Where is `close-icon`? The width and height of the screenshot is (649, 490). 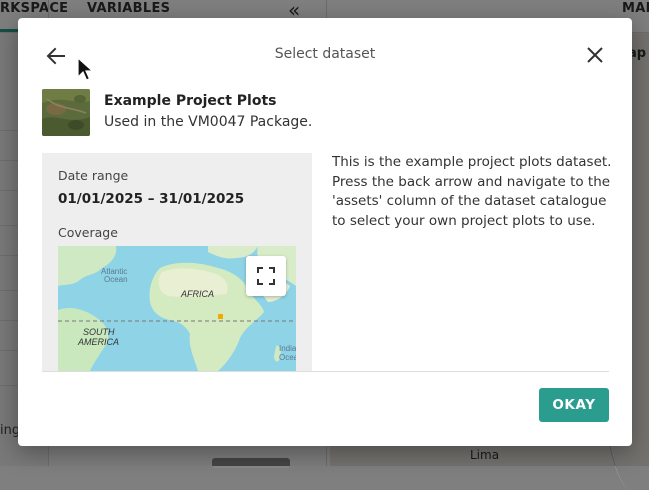 close-icon is located at coordinates (595, 55).